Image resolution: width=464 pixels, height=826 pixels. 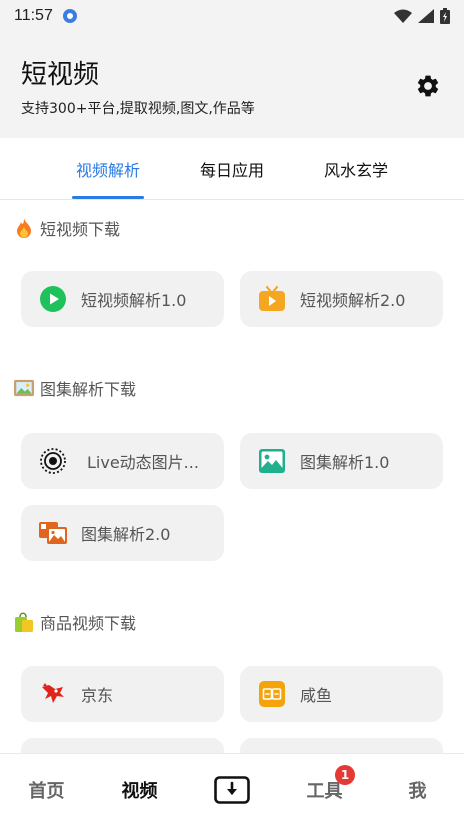 What do you see at coordinates (53, 461) in the screenshot?
I see `live-photo-icon` at bounding box center [53, 461].